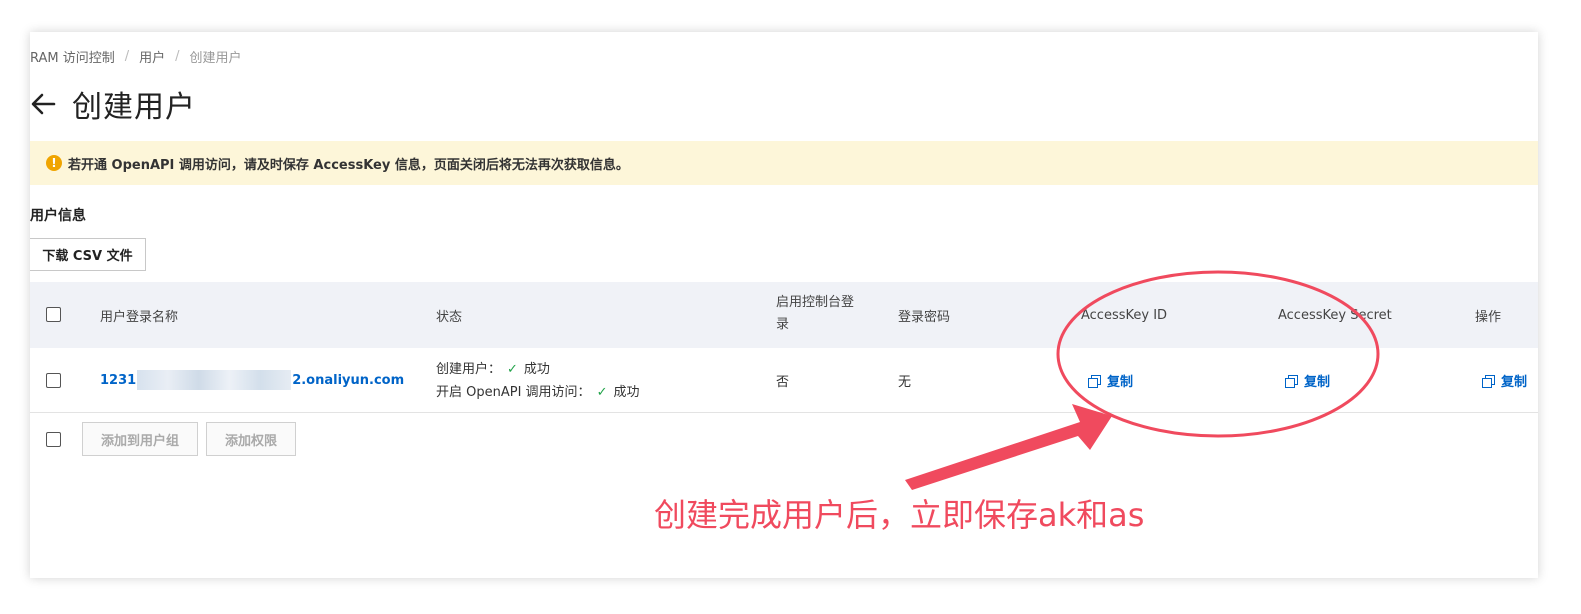 The height and width of the screenshot is (614, 1581). Describe the element at coordinates (1120, 382) in the screenshot. I see `copy-accesskey-id-label: 复制` at that location.